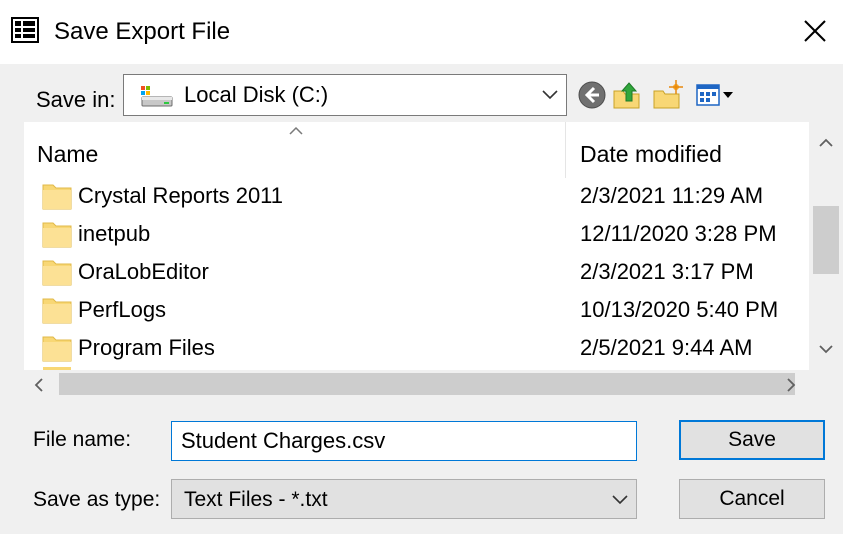 The image size is (843, 534). Describe the element at coordinates (424, 310) in the screenshot. I see `list-item: PerfLogs 10/13/2020 5:40 PM` at that location.